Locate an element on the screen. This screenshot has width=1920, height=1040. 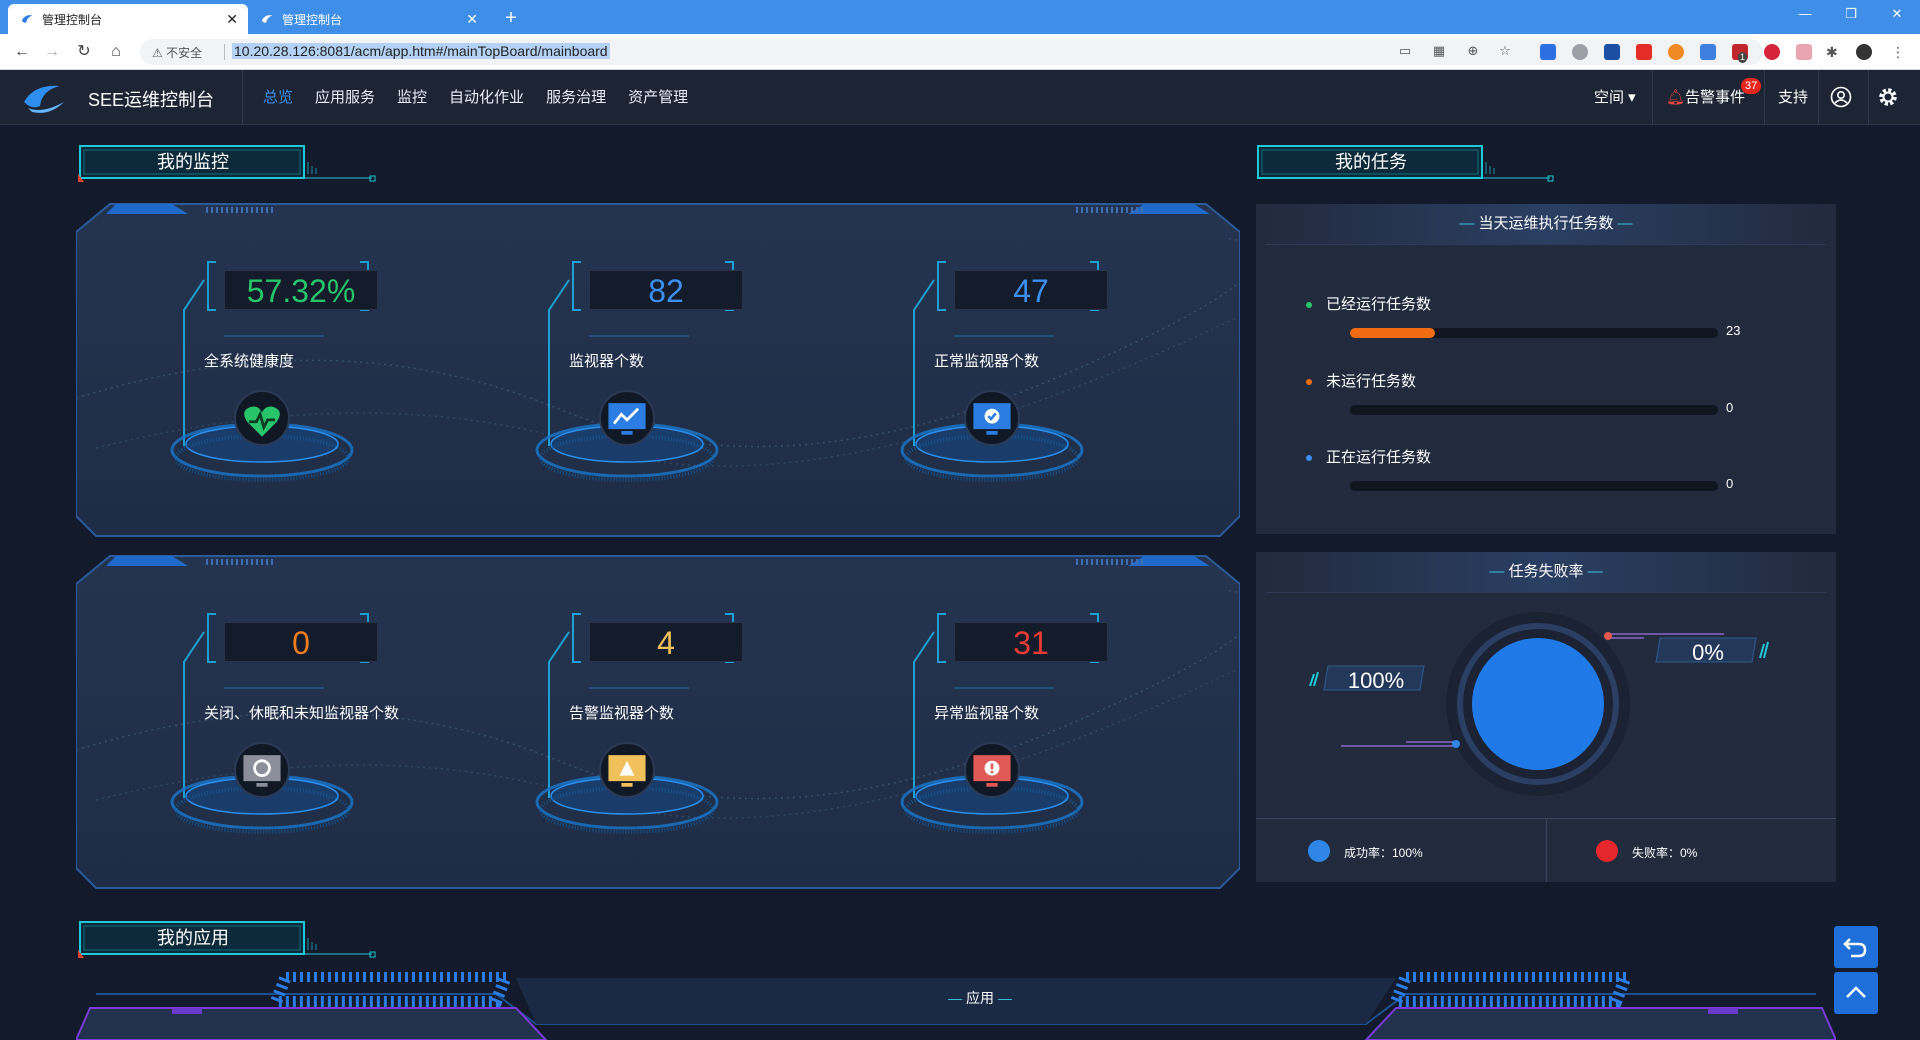
task-row-label: 已经运行任务数 is located at coordinates (1379, 304).